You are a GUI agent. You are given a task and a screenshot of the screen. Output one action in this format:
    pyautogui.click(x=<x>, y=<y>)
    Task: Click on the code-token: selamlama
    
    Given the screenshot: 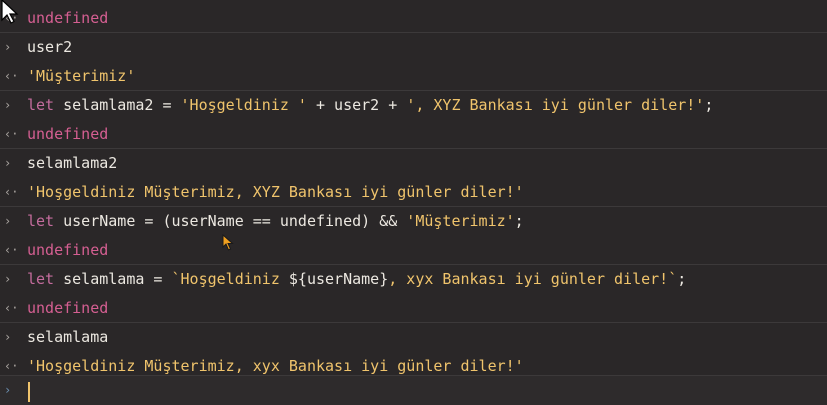 What is the action you would take?
    pyautogui.click(x=68, y=337)
    